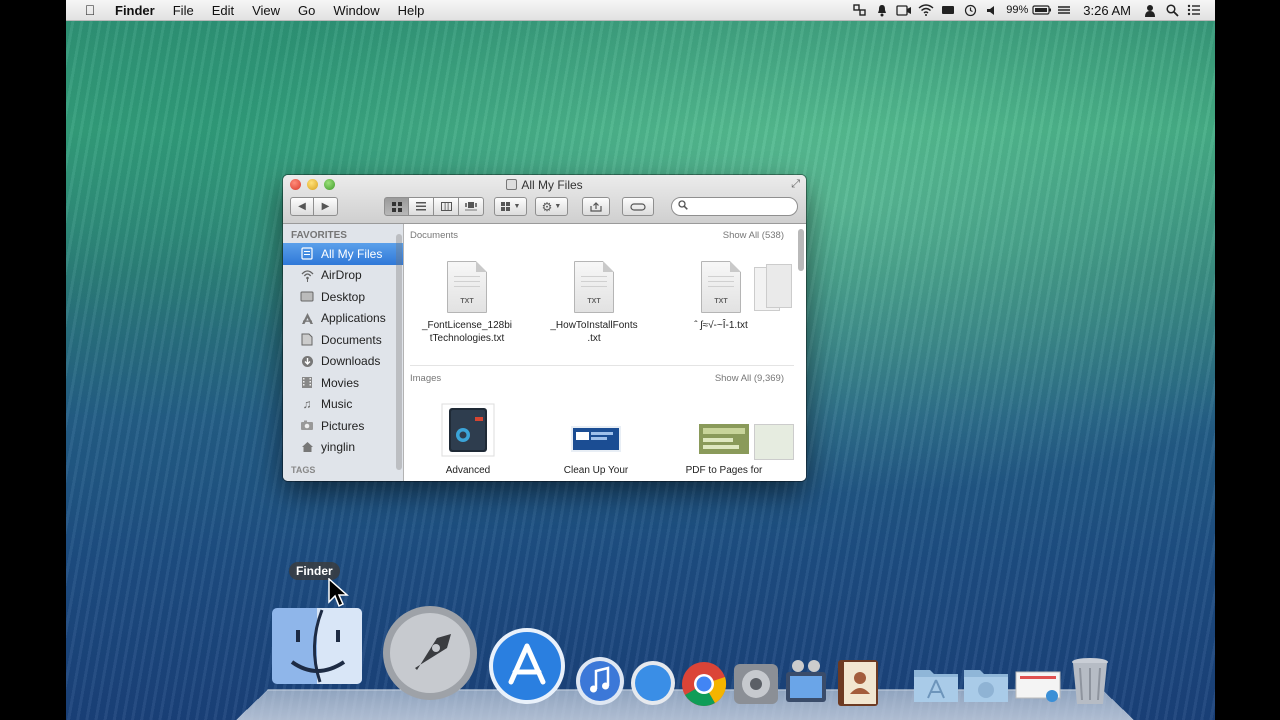  What do you see at coordinates (411, 10) in the screenshot?
I see `menu-help: Help` at bounding box center [411, 10].